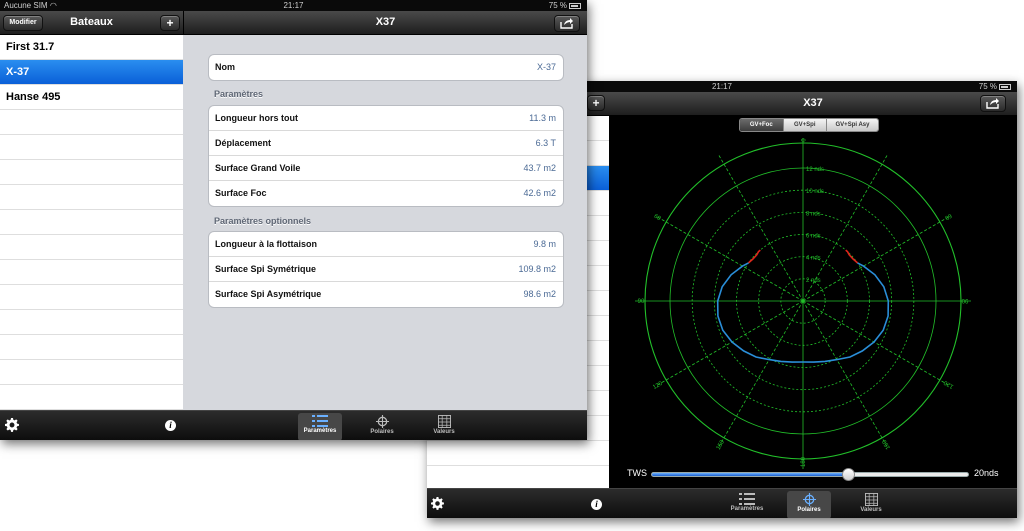 This screenshot has width=1024, height=531. What do you see at coordinates (815, 192) in the screenshot?
I see `polar-ring-label: 10 nds` at bounding box center [815, 192].